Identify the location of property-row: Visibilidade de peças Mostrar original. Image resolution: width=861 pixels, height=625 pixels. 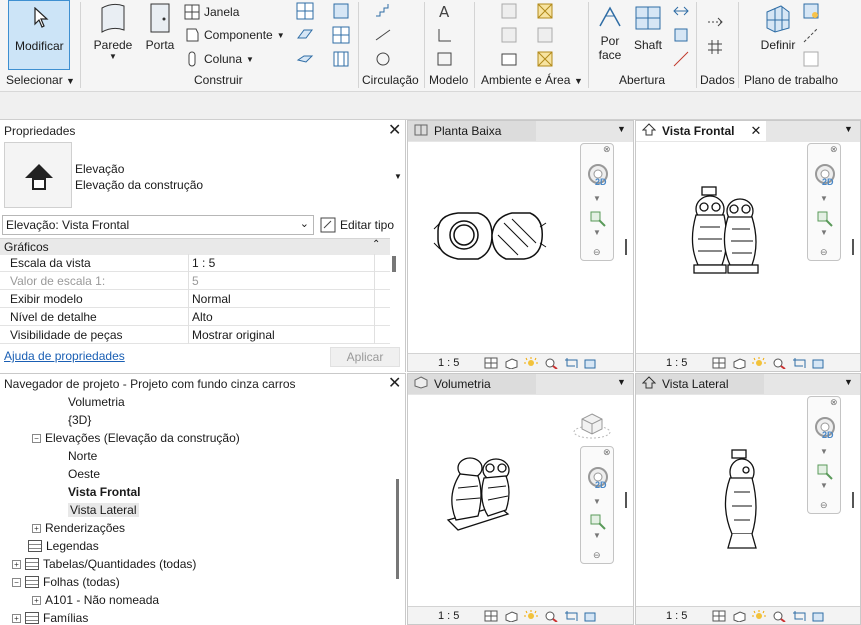
(195, 335).